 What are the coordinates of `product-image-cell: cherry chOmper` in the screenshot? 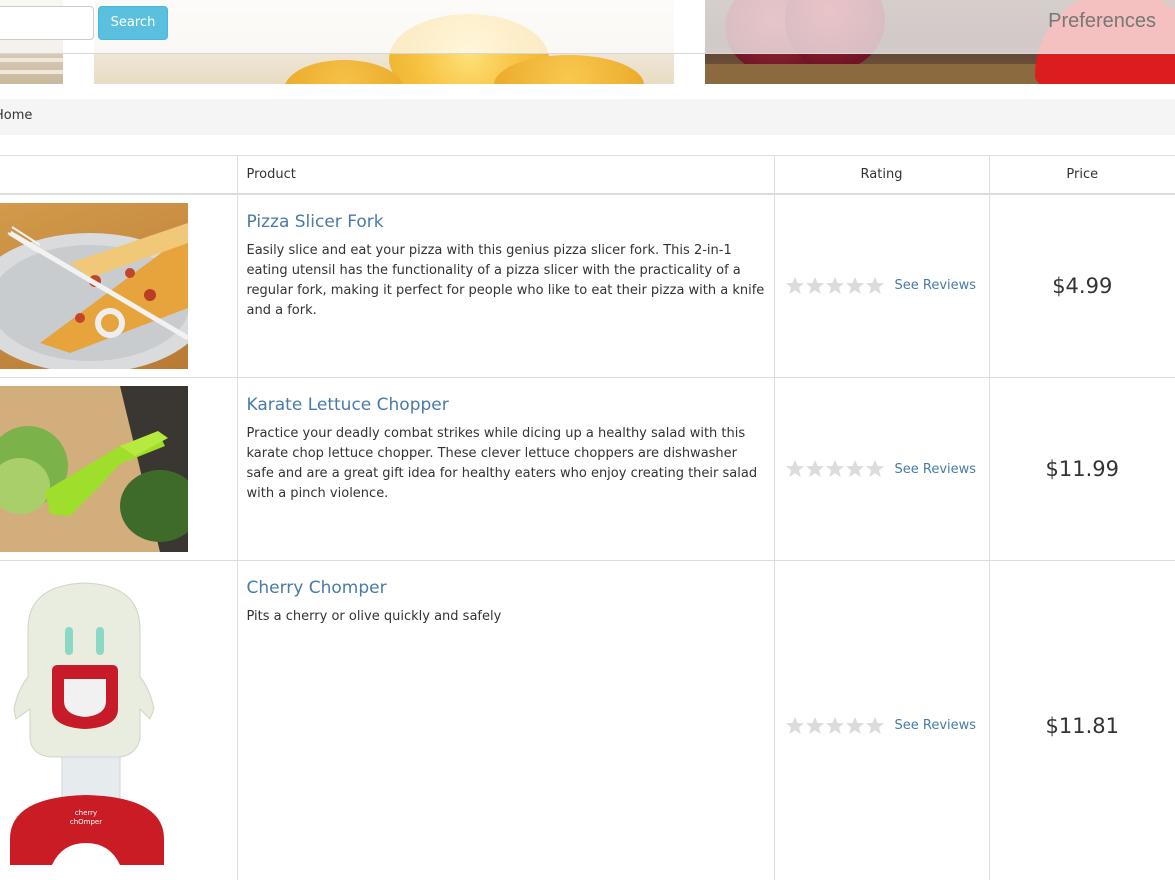 It's located at (118, 720).